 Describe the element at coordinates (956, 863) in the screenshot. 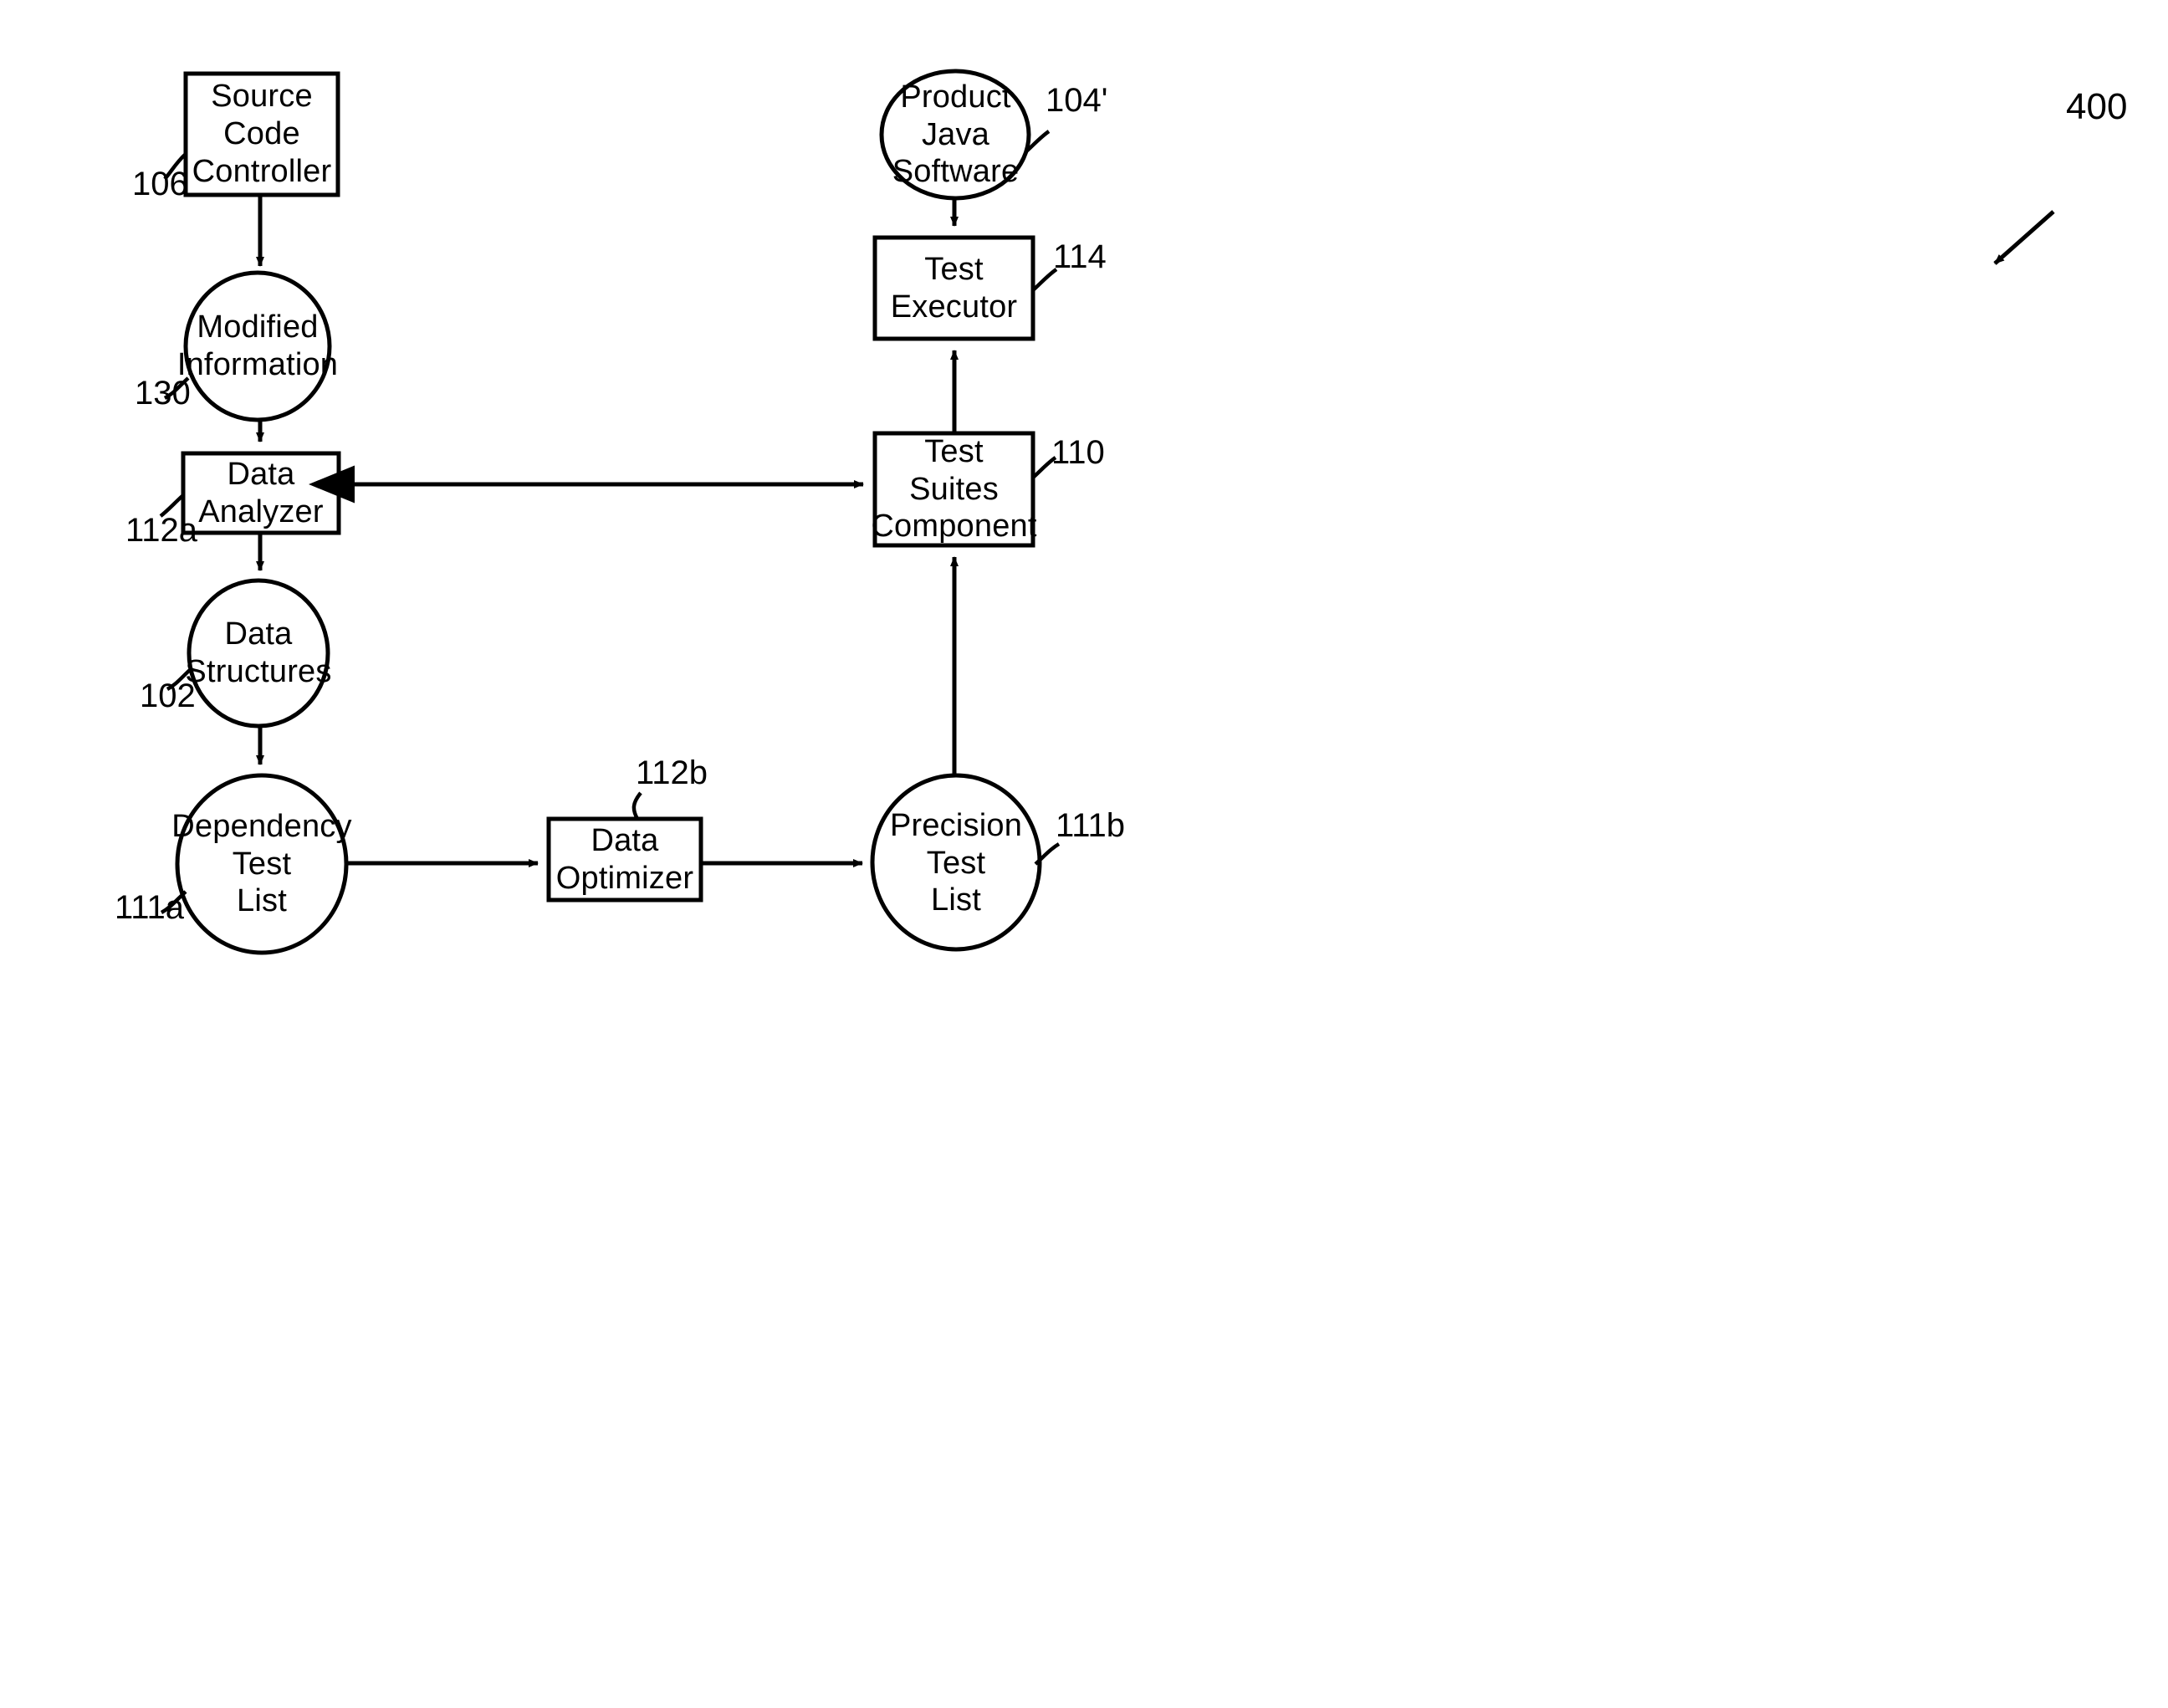

I see `node-shape-precision-test-list` at that location.